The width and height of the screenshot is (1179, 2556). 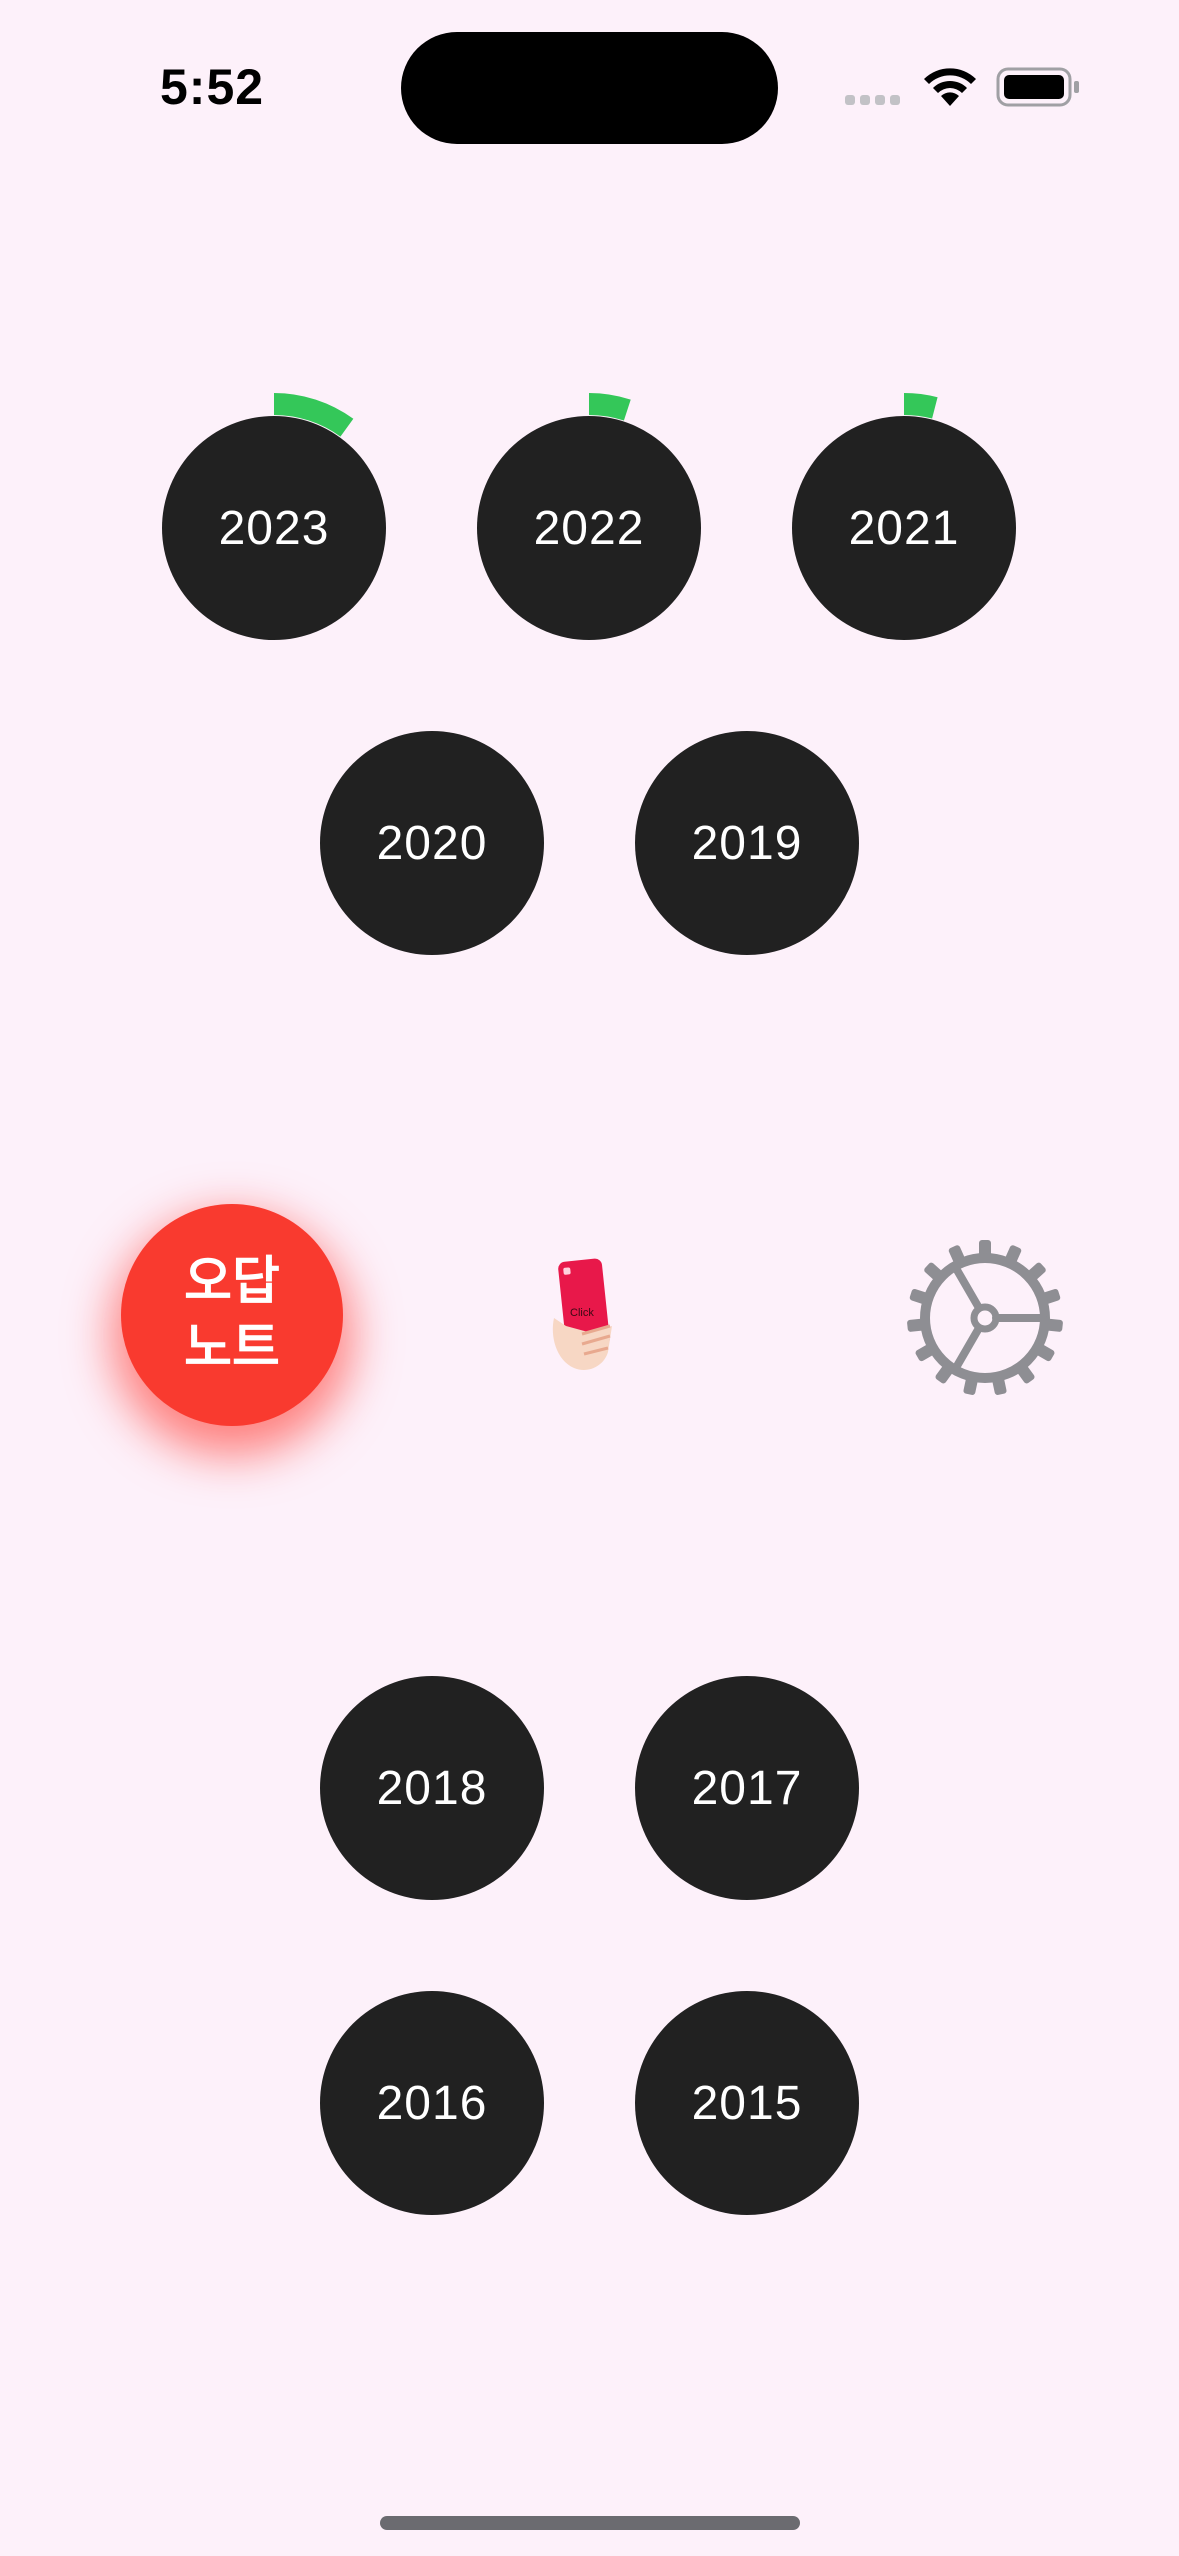 I want to click on year-button-2020: 2020, so click(x=432, y=843).